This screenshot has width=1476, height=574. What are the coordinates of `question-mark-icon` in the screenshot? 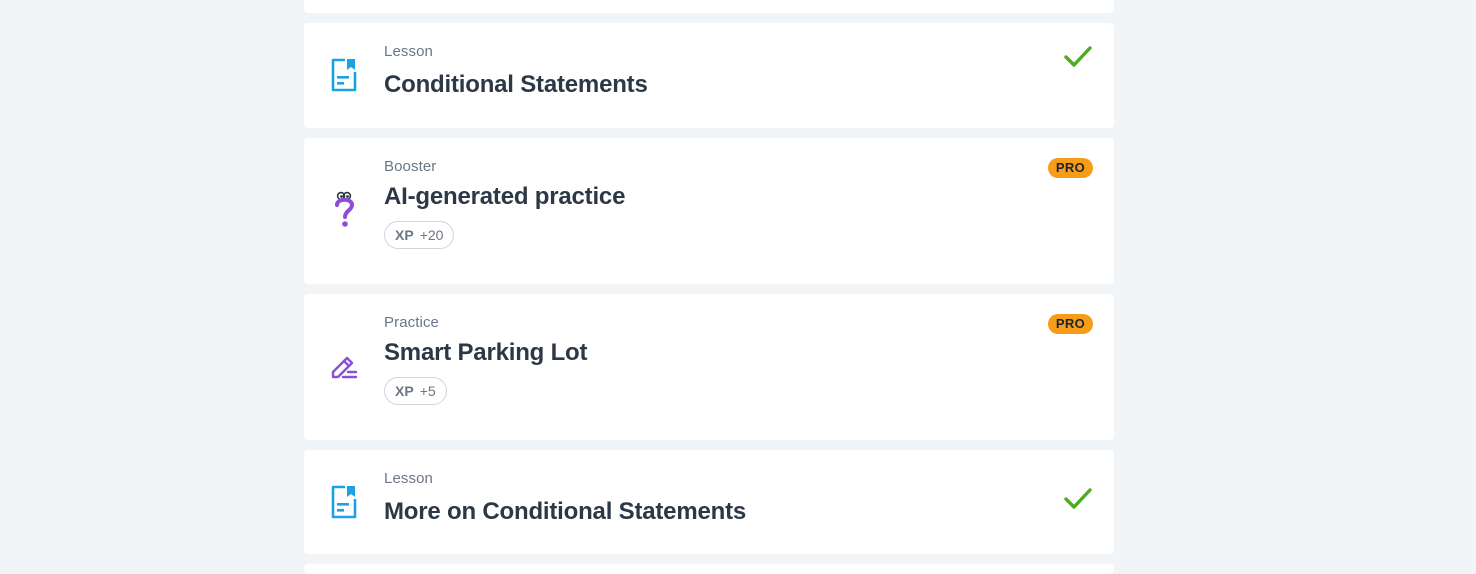 It's located at (344, 209).